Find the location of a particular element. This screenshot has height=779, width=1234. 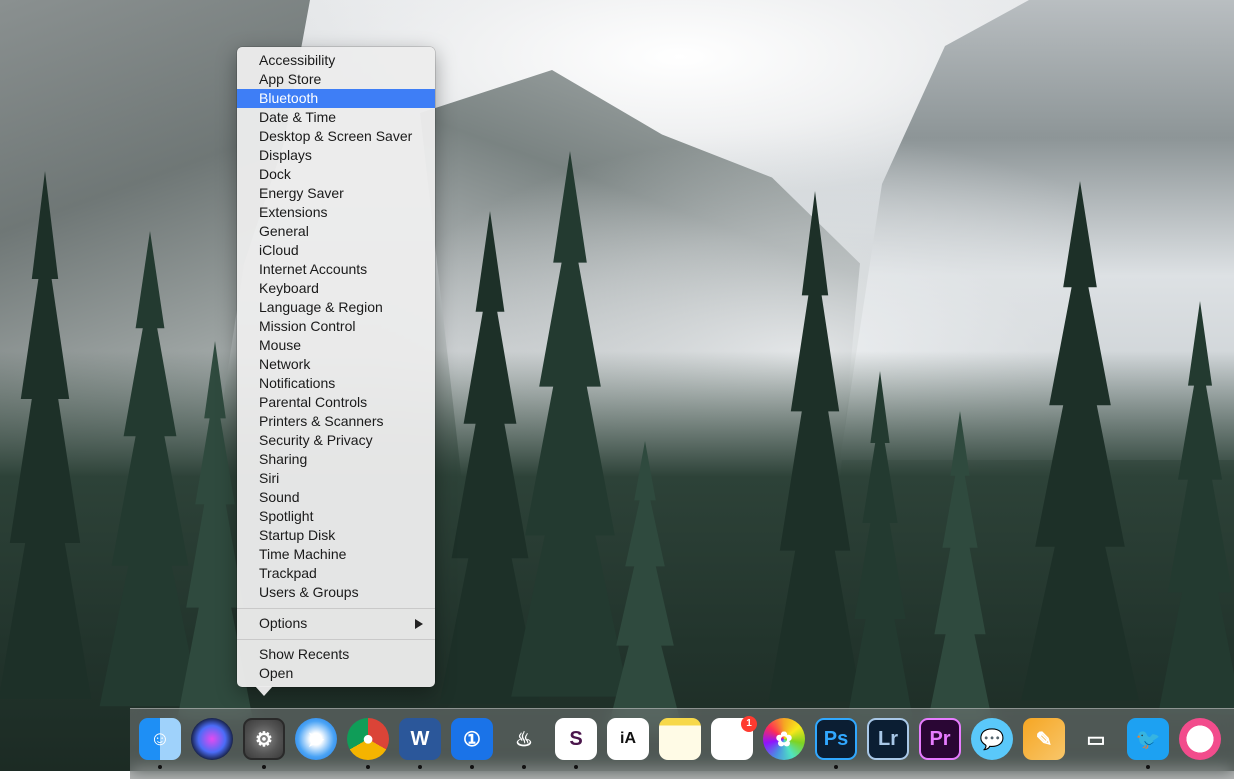

twitter-glyph: 🐦 is located at coordinates (1148, 739).